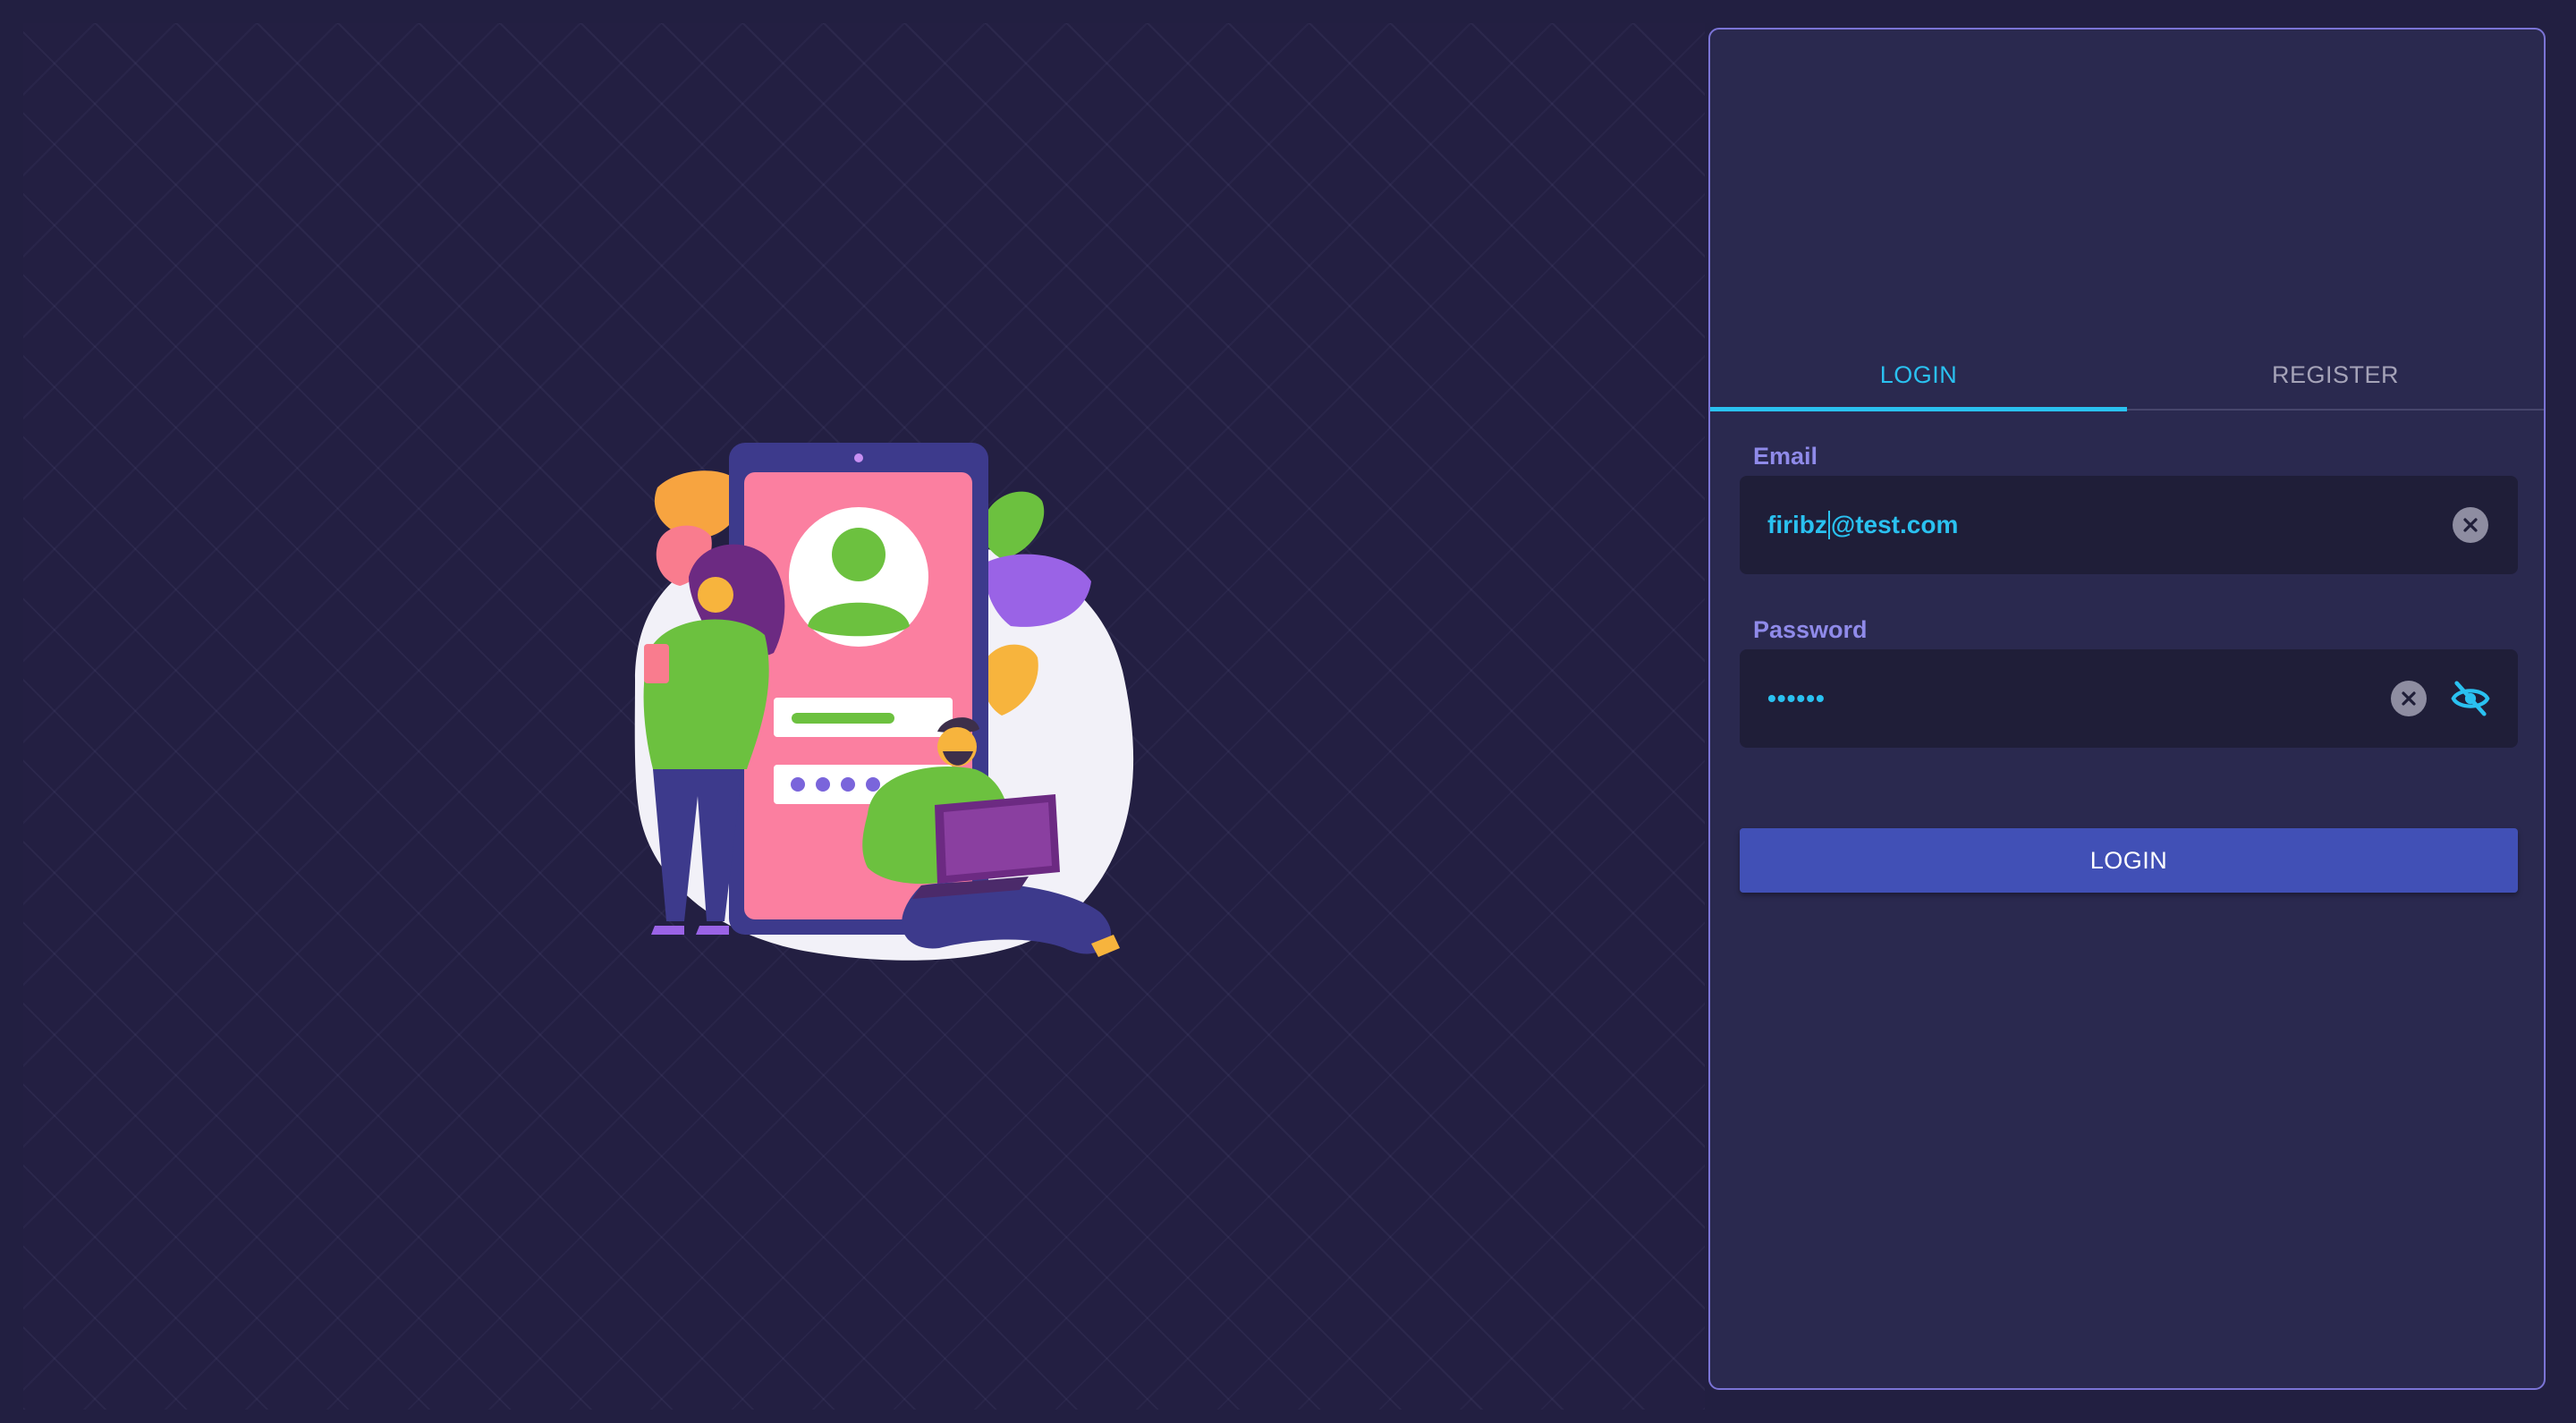 The width and height of the screenshot is (2576, 1423). I want to click on phone-input-1-line, so click(843, 718).